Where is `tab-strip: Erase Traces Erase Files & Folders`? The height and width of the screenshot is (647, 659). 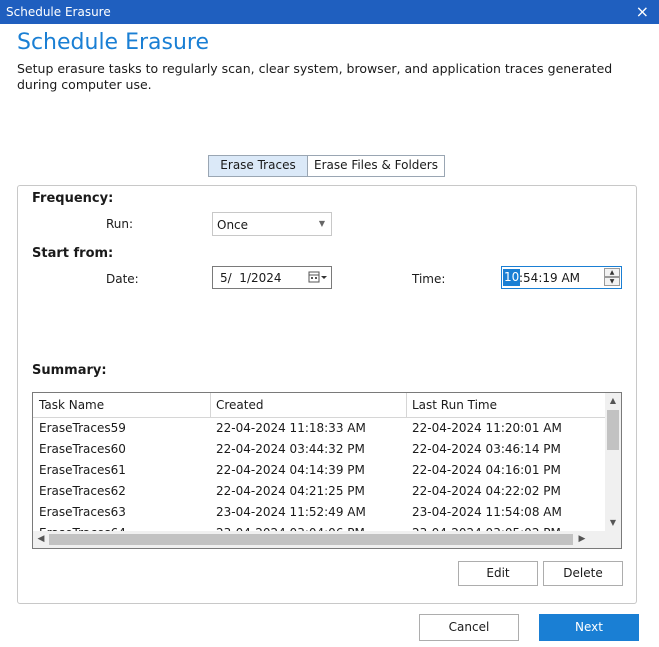
tab-strip: Erase Traces Erase Files & Folders is located at coordinates (326, 166).